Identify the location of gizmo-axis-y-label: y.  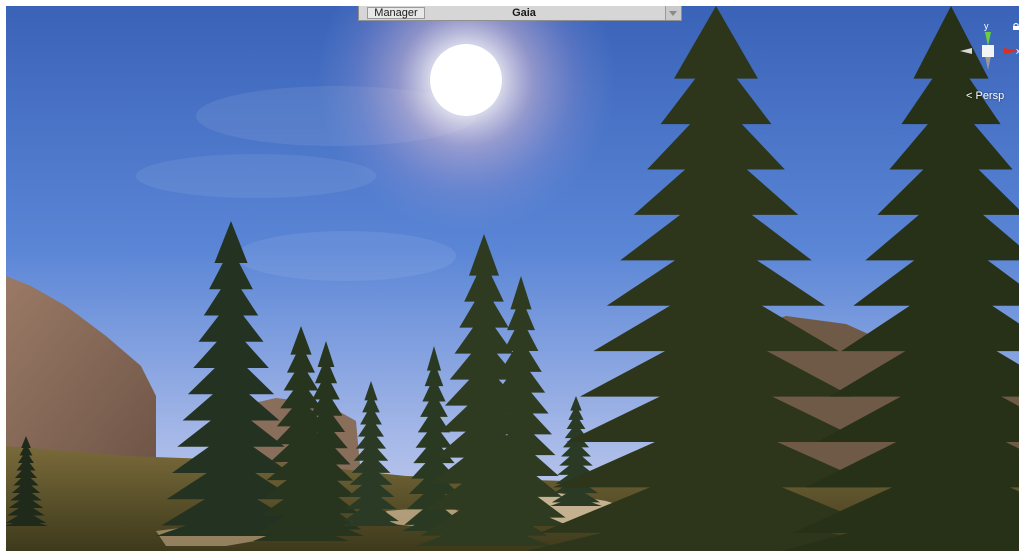
(986, 26).